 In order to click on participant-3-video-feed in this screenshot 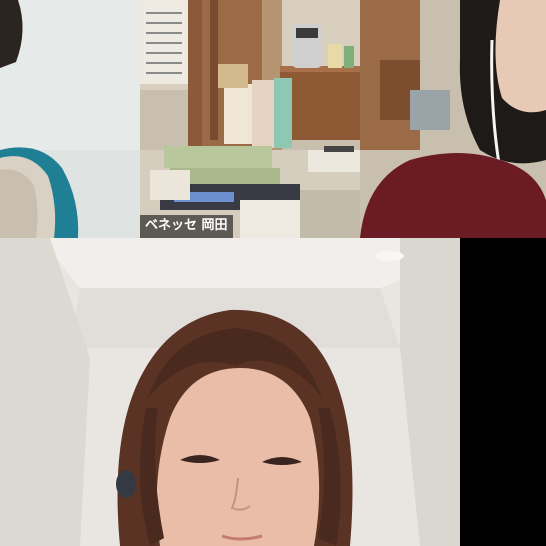, I will do `click(453, 119)`.